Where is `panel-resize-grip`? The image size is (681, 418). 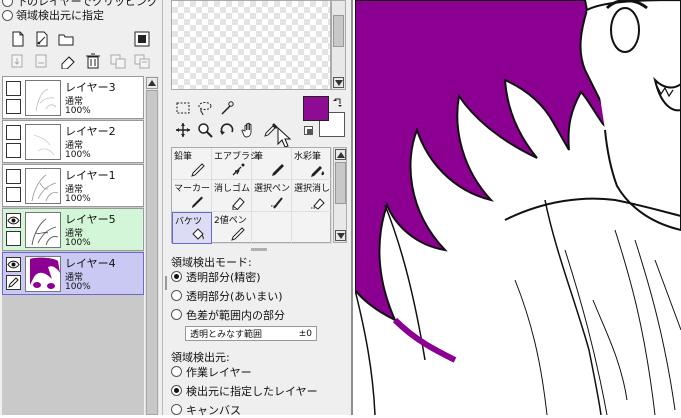 panel-resize-grip is located at coordinates (166, 283).